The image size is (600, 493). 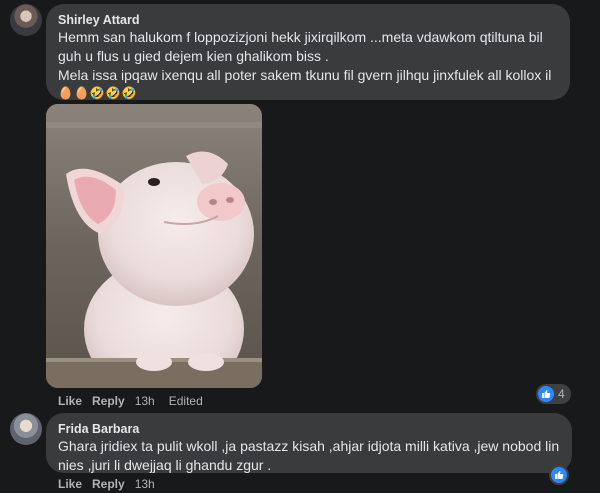 I want to click on comment-actions: Like Reply 13h, so click(x=111, y=484).